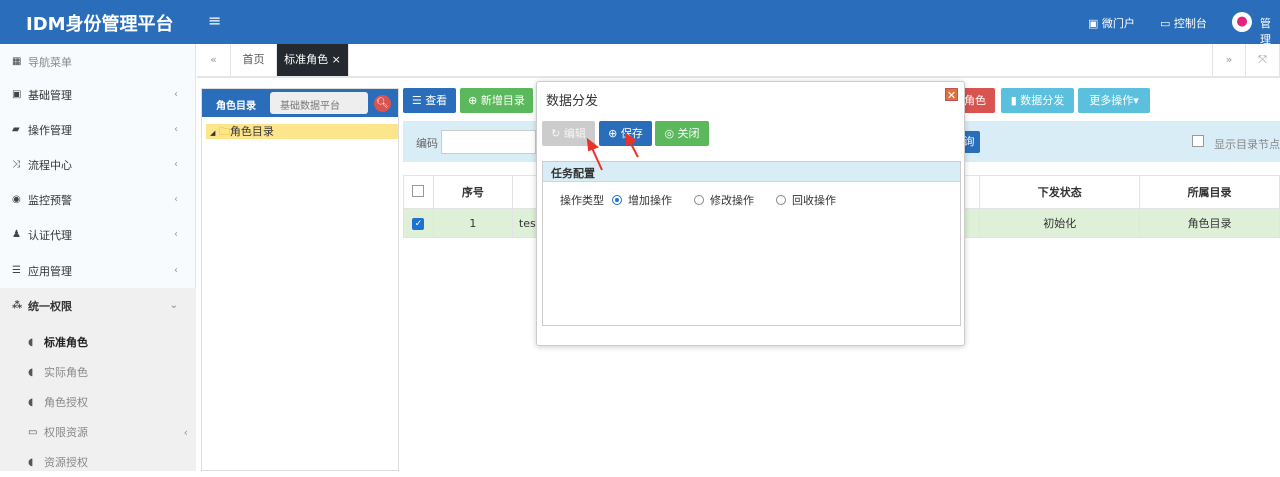 The width and height of the screenshot is (1280, 477). I want to click on close-button: ◎ 关闭, so click(682, 133).